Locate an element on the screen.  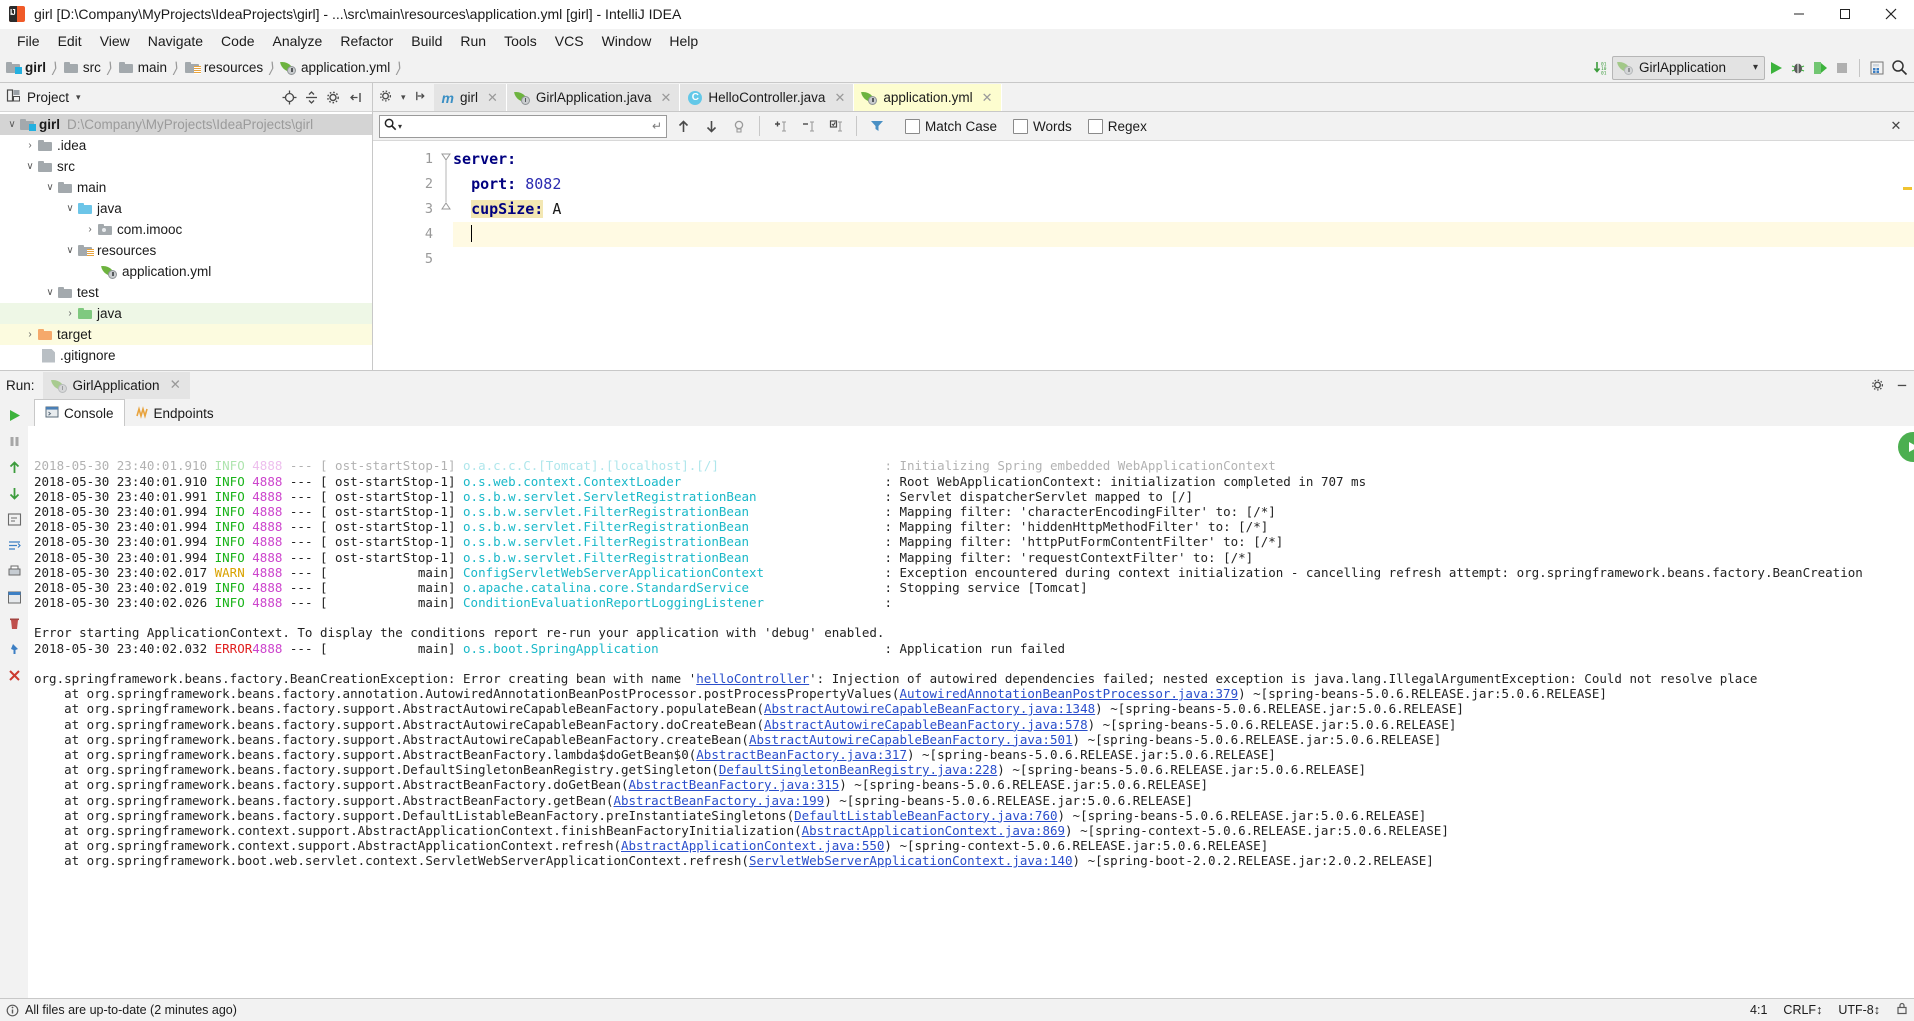
database-button is located at coordinates (1877, 68).